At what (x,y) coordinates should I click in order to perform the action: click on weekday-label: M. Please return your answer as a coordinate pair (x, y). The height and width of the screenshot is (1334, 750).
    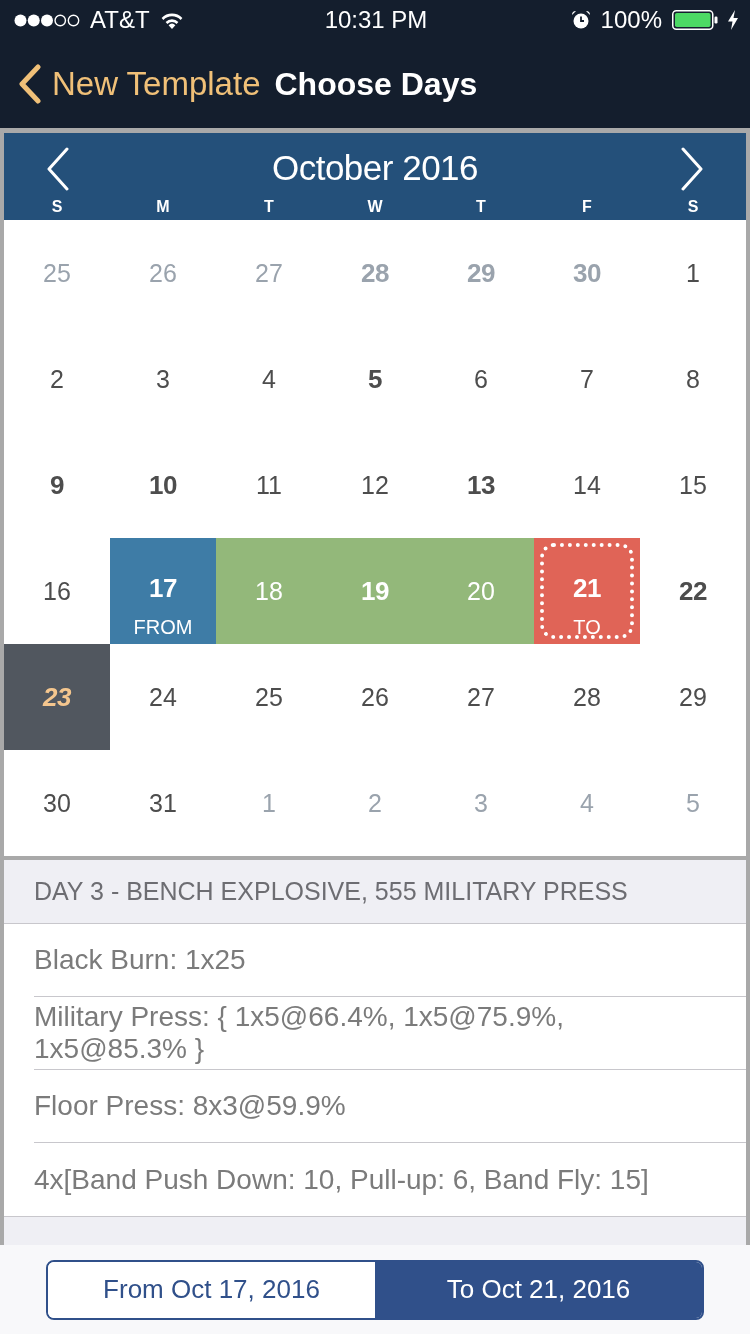
    Looking at the image, I should click on (163, 206).